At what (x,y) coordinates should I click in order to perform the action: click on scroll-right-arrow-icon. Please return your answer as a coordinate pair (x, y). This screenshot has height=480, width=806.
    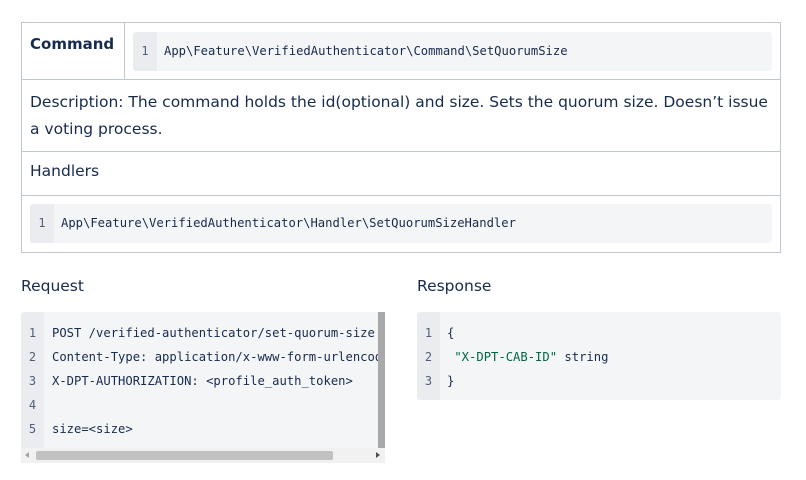
    Looking at the image, I should click on (378, 455).